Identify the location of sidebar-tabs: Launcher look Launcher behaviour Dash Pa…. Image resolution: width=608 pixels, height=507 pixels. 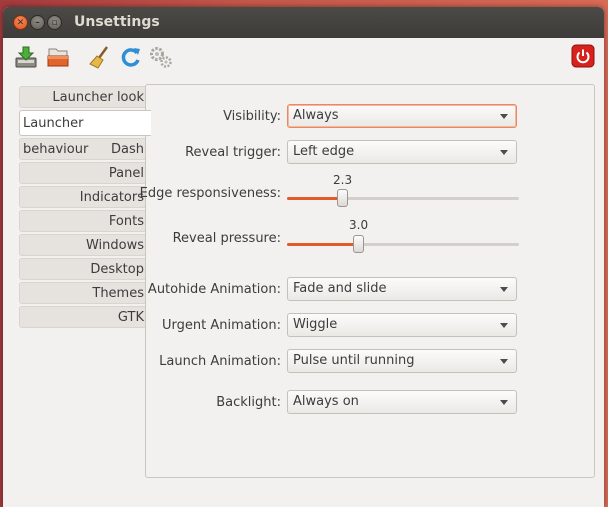
(85, 208).